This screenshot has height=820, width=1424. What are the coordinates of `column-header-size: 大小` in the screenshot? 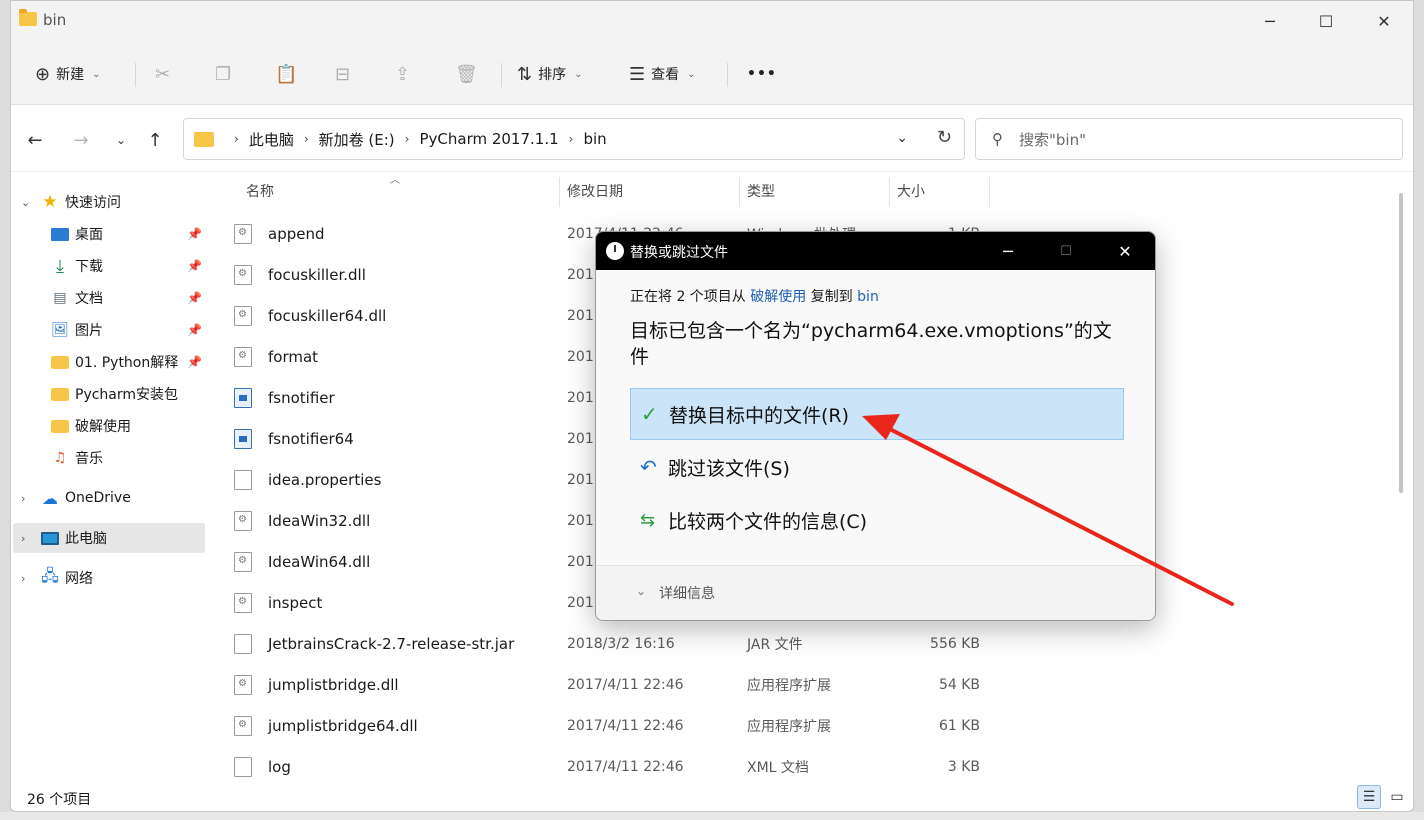 It's located at (911, 194).